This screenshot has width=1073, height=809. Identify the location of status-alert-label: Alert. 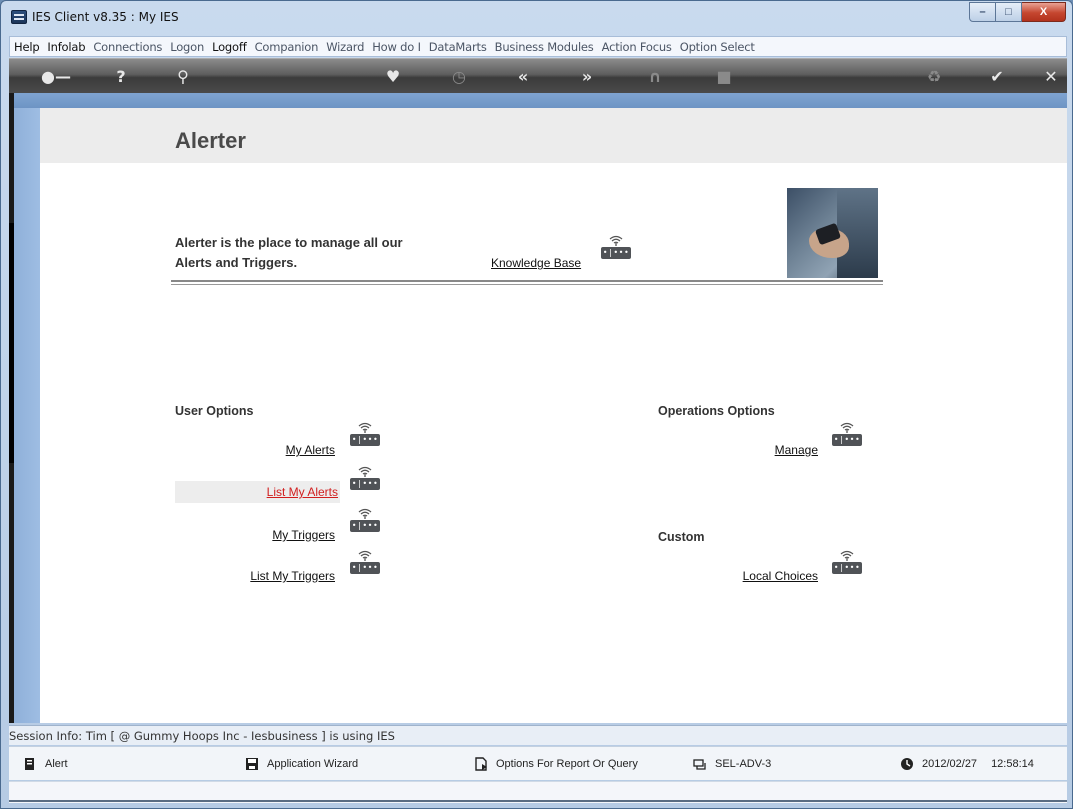
(56, 764).